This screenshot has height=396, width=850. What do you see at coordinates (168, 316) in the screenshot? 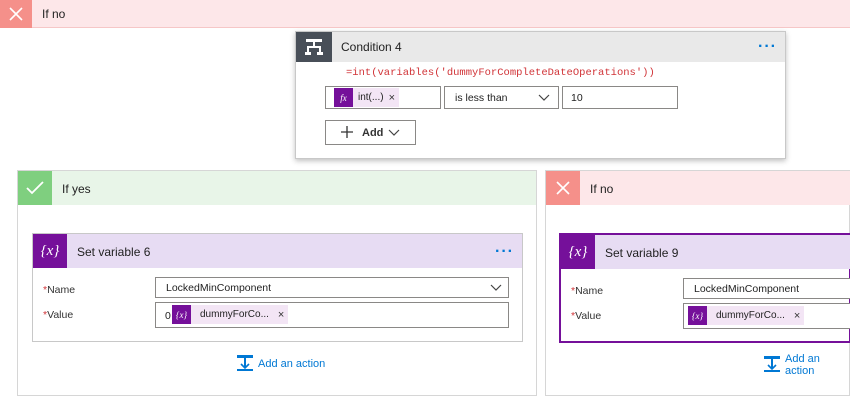
I see `value-prefix-text: 0` at bounding box center [168, 316].